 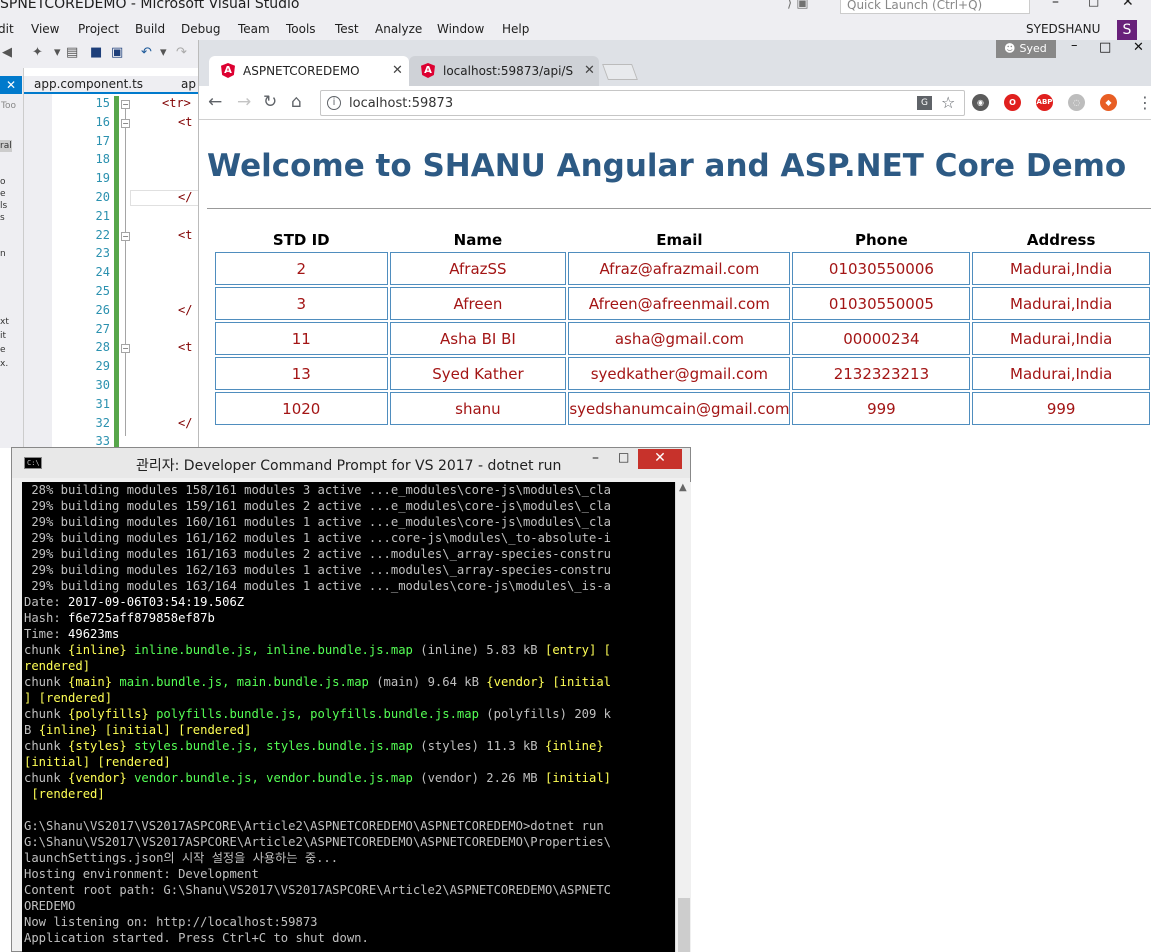 I want to click on console-line: [rendered], so click(x=64, y=794).